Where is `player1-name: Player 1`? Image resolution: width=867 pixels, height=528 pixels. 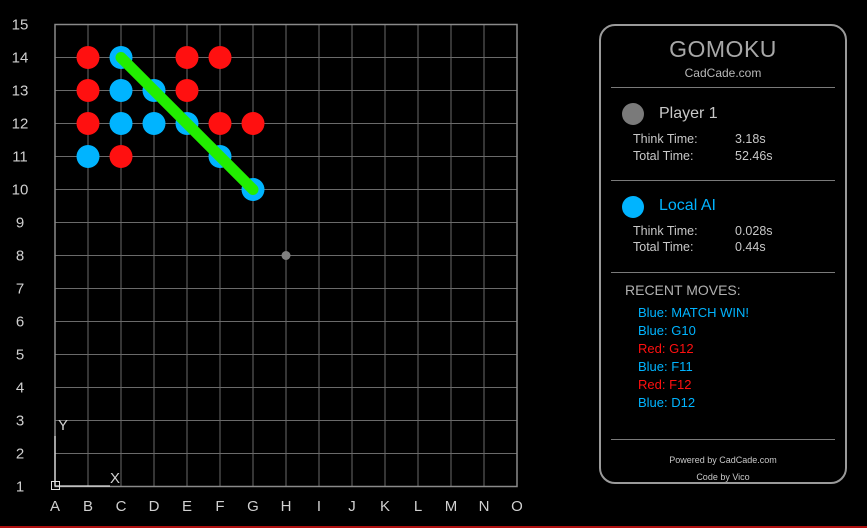
player1-name: Player 1 is located at coordinates (688, 113).